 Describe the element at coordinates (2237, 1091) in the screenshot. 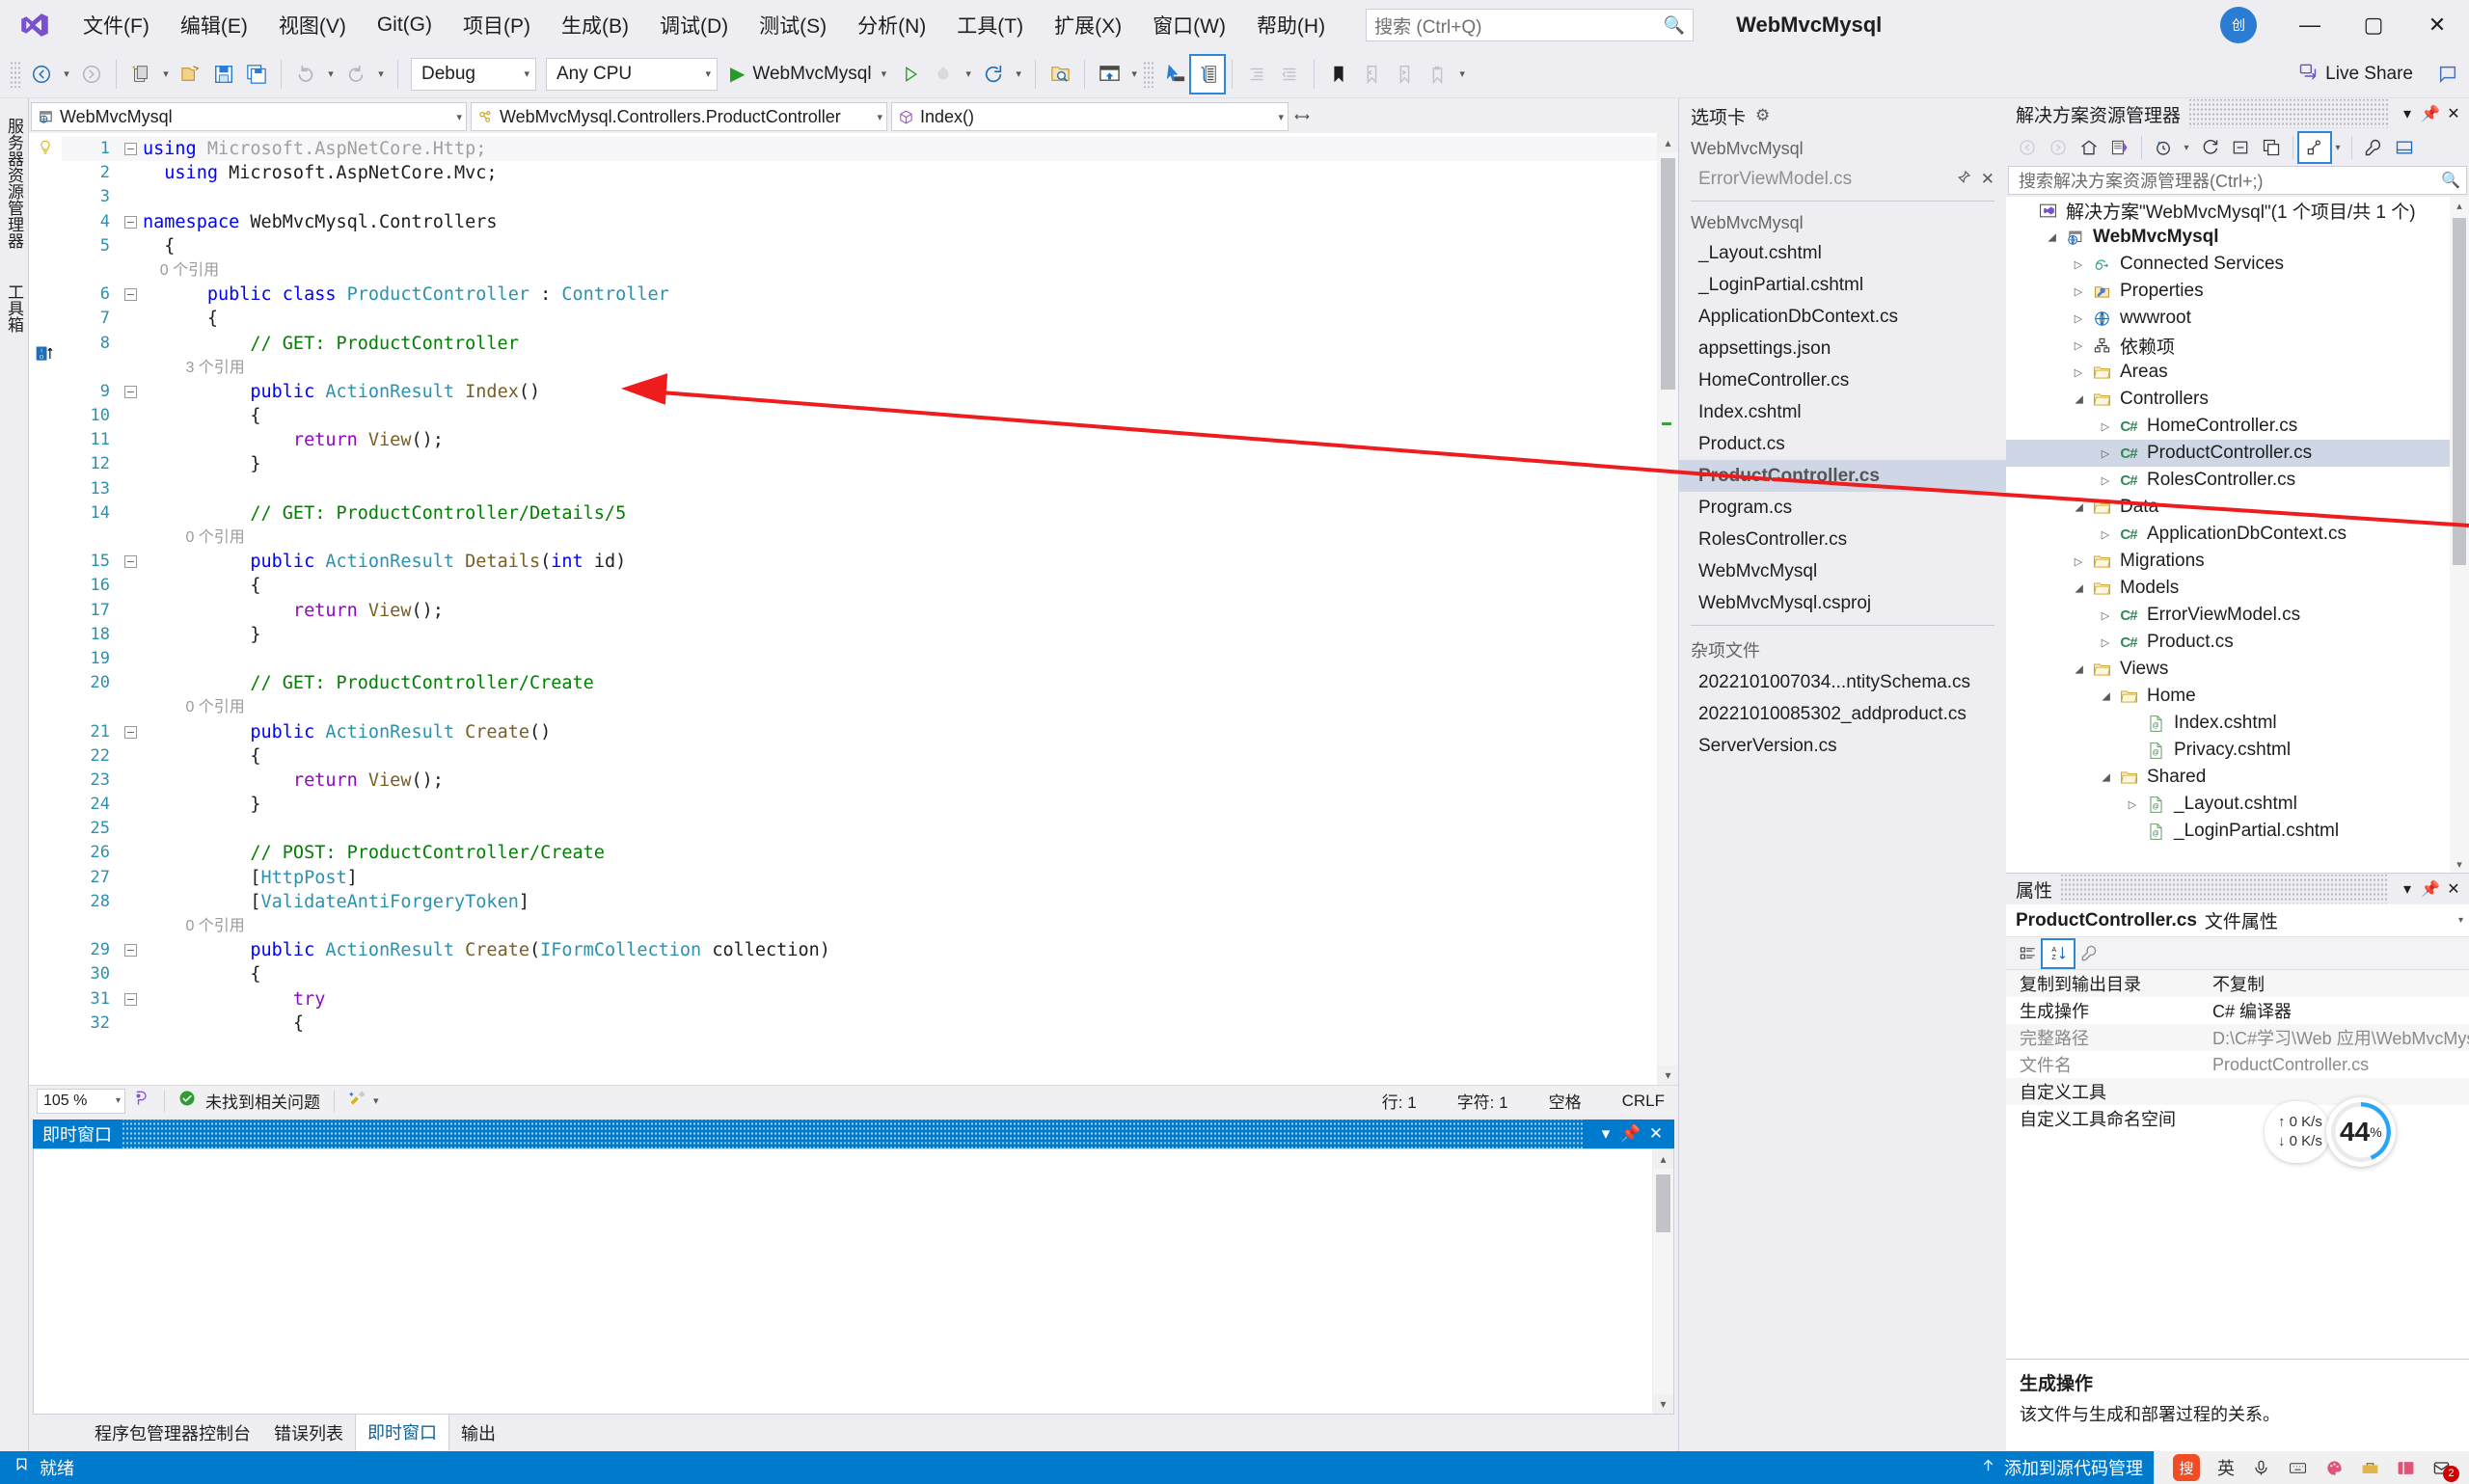

I see `property-row: 自定义工具` at that location.